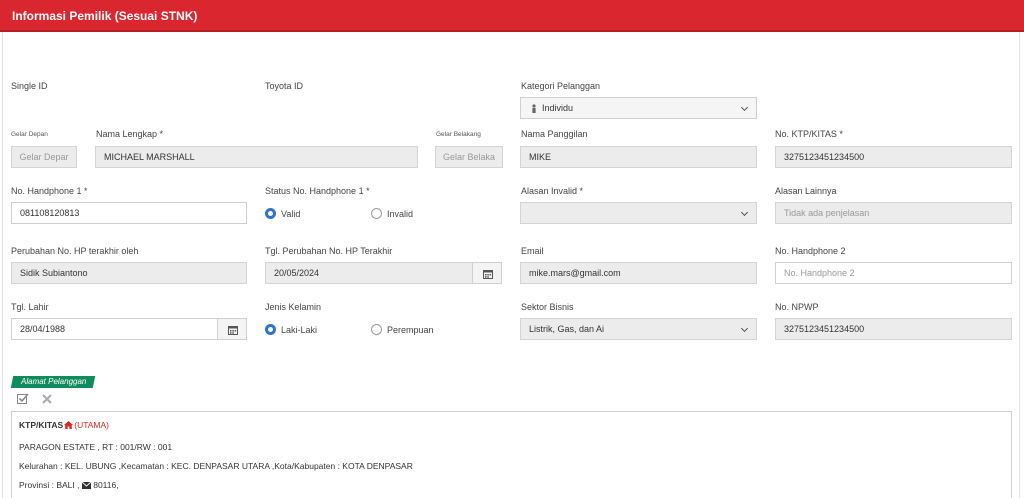  Describe the element at coordinates (291, 214) in the screenshot. I see `radio-valid-label: Valid` at that location.